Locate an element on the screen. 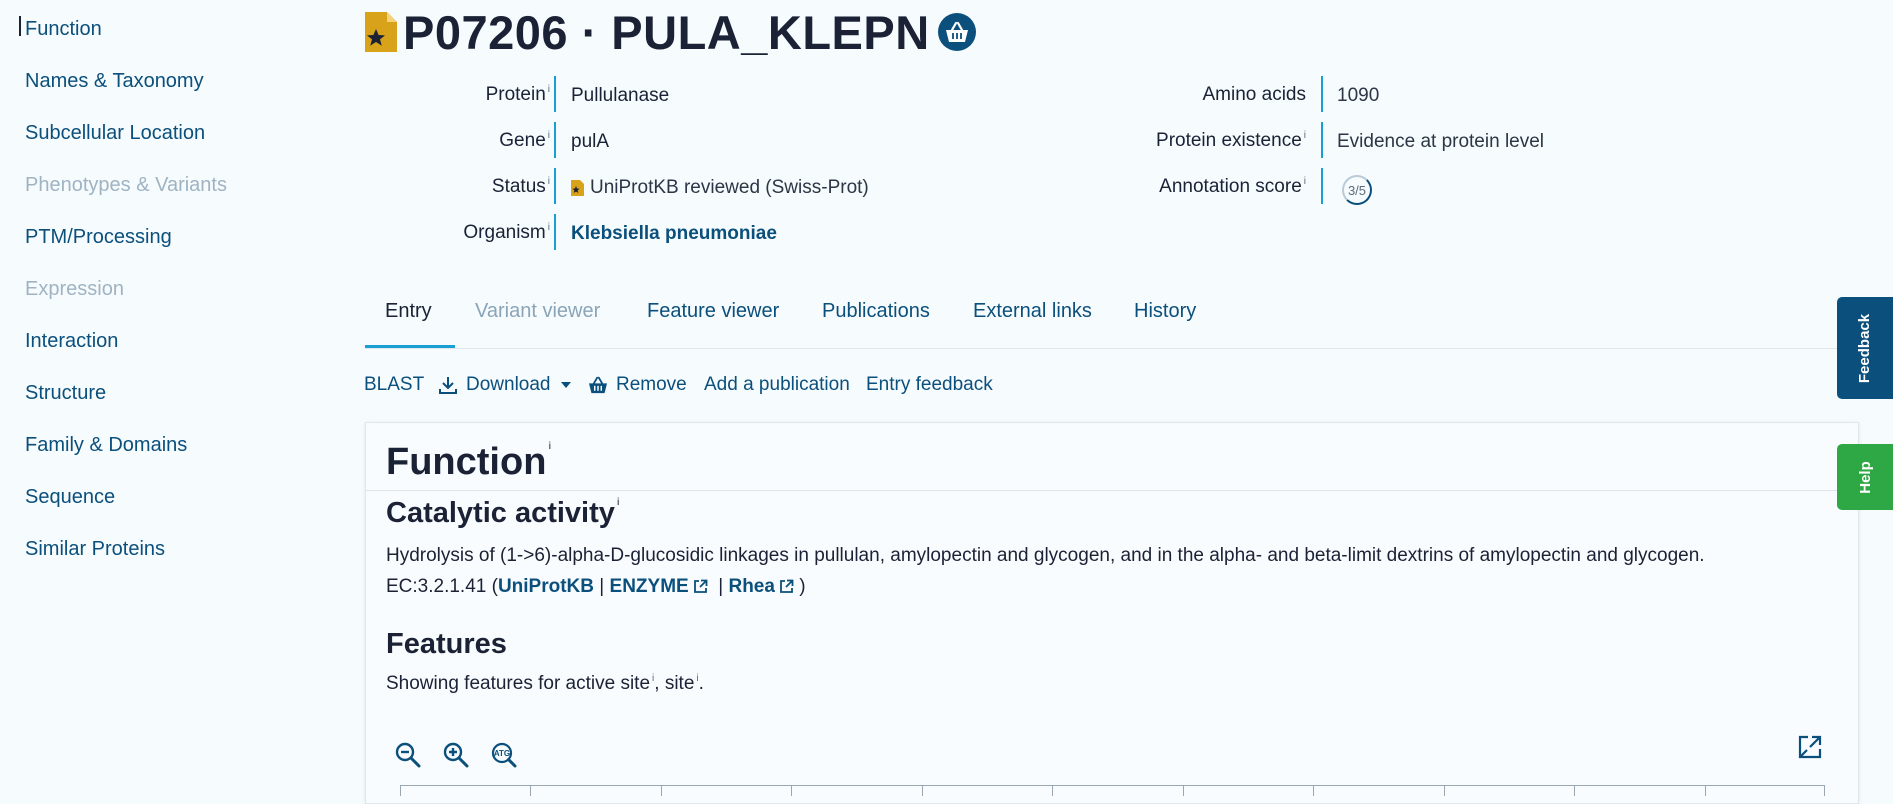  status-text: UniProtKB reviewed (Swiss-Prot) is located at coordinates (729, 187).